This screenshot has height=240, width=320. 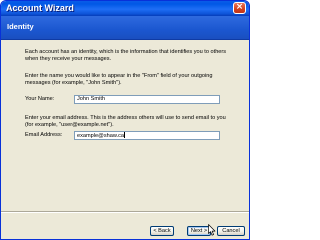 I want to click on wizard-header: Identity, so click(x=125, y=28).